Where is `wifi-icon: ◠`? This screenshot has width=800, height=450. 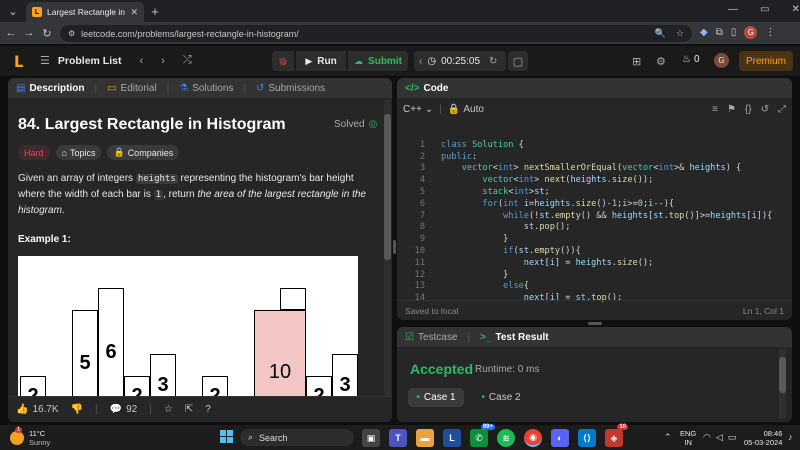 wifi-icon: ◠ is located at coordinates (707, 437).